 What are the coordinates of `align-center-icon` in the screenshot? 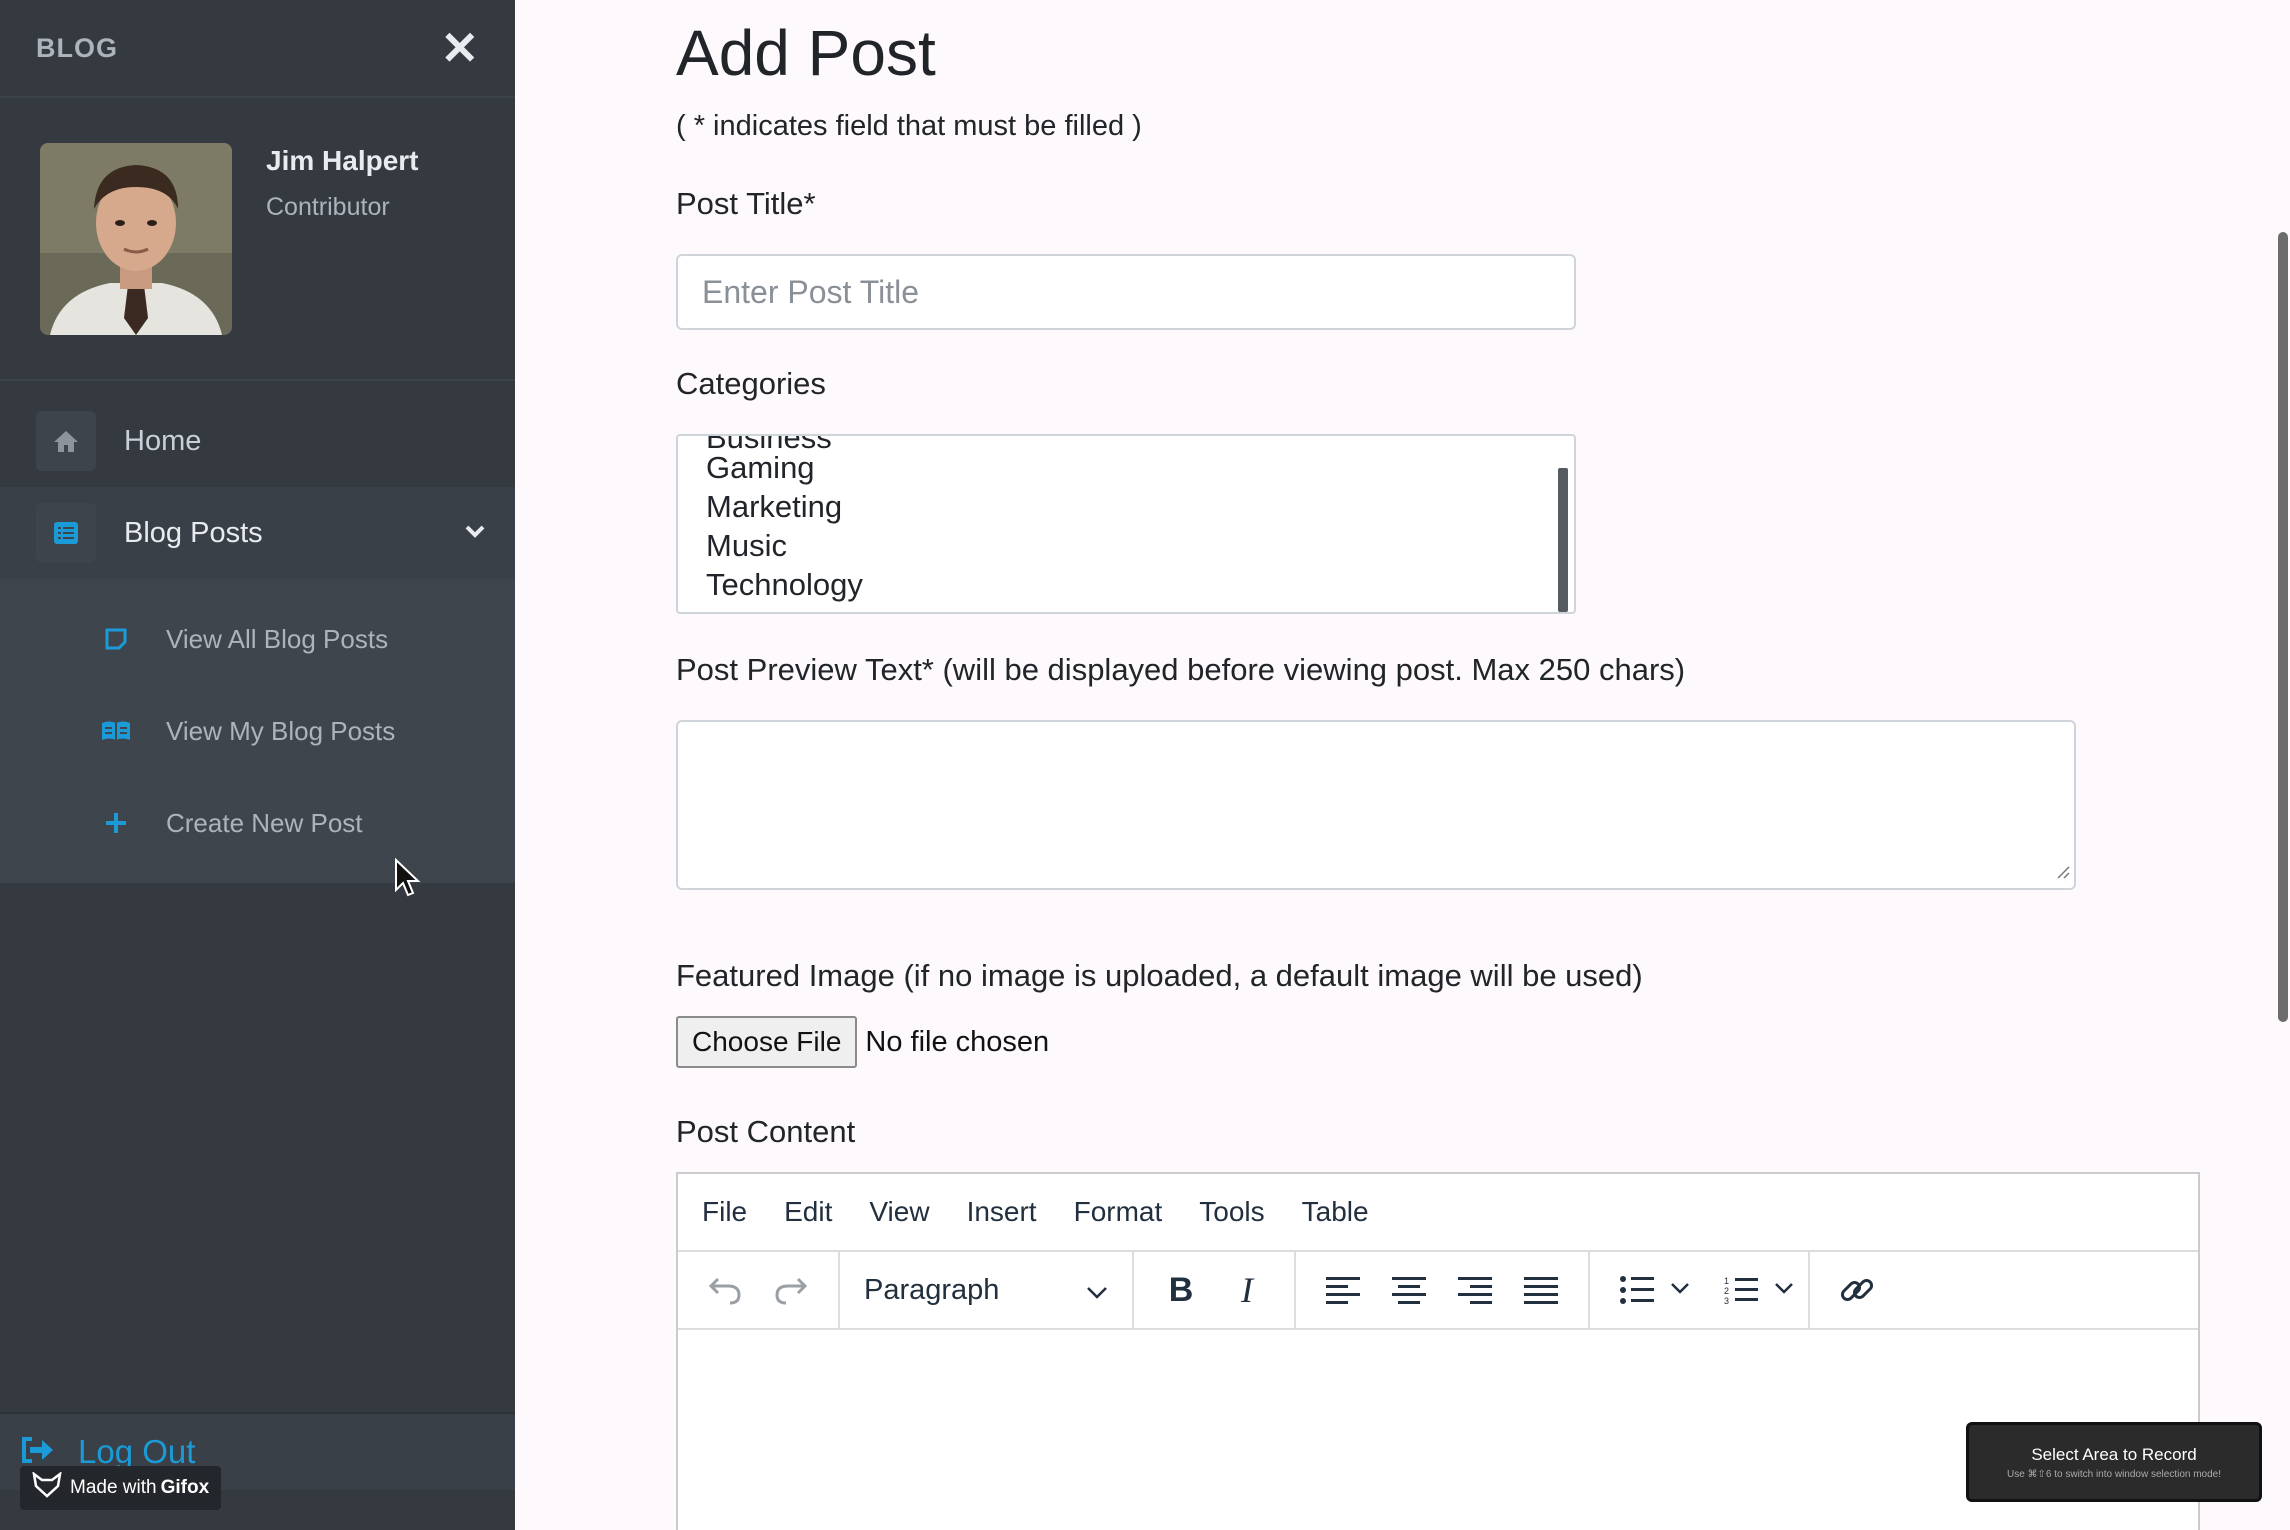 It's located at (1409, 1290).